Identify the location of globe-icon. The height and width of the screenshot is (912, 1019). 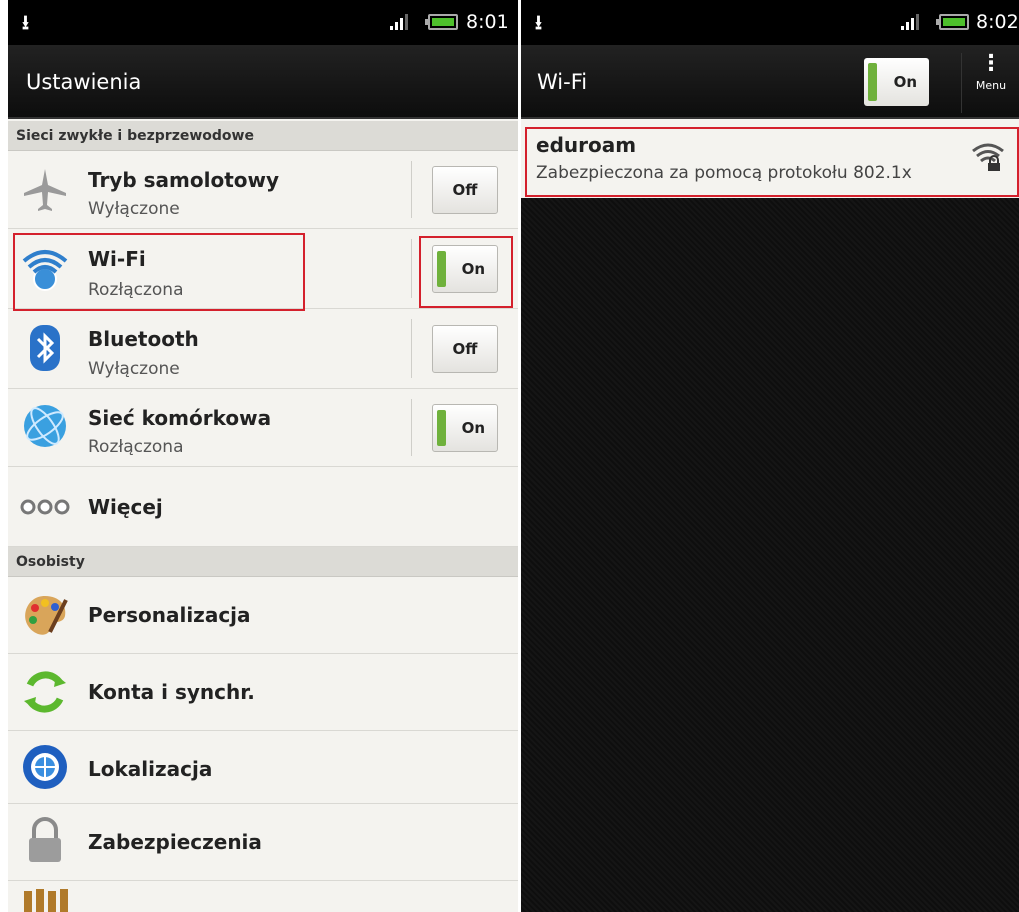
(45, 426).